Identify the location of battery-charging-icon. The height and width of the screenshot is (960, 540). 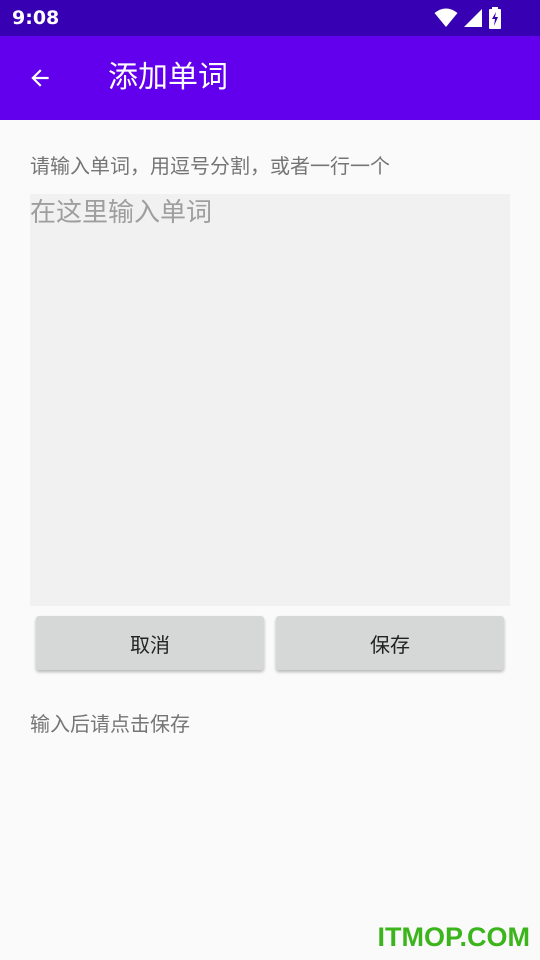
(495, 18).